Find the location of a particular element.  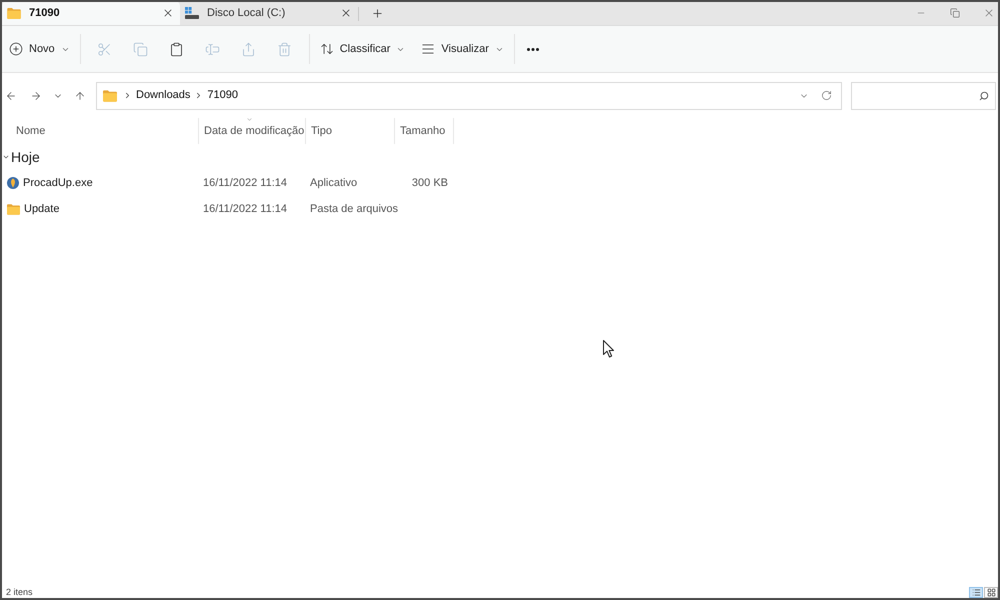

breadcrumb-item: Downloads is located at coordinates (163, 95).